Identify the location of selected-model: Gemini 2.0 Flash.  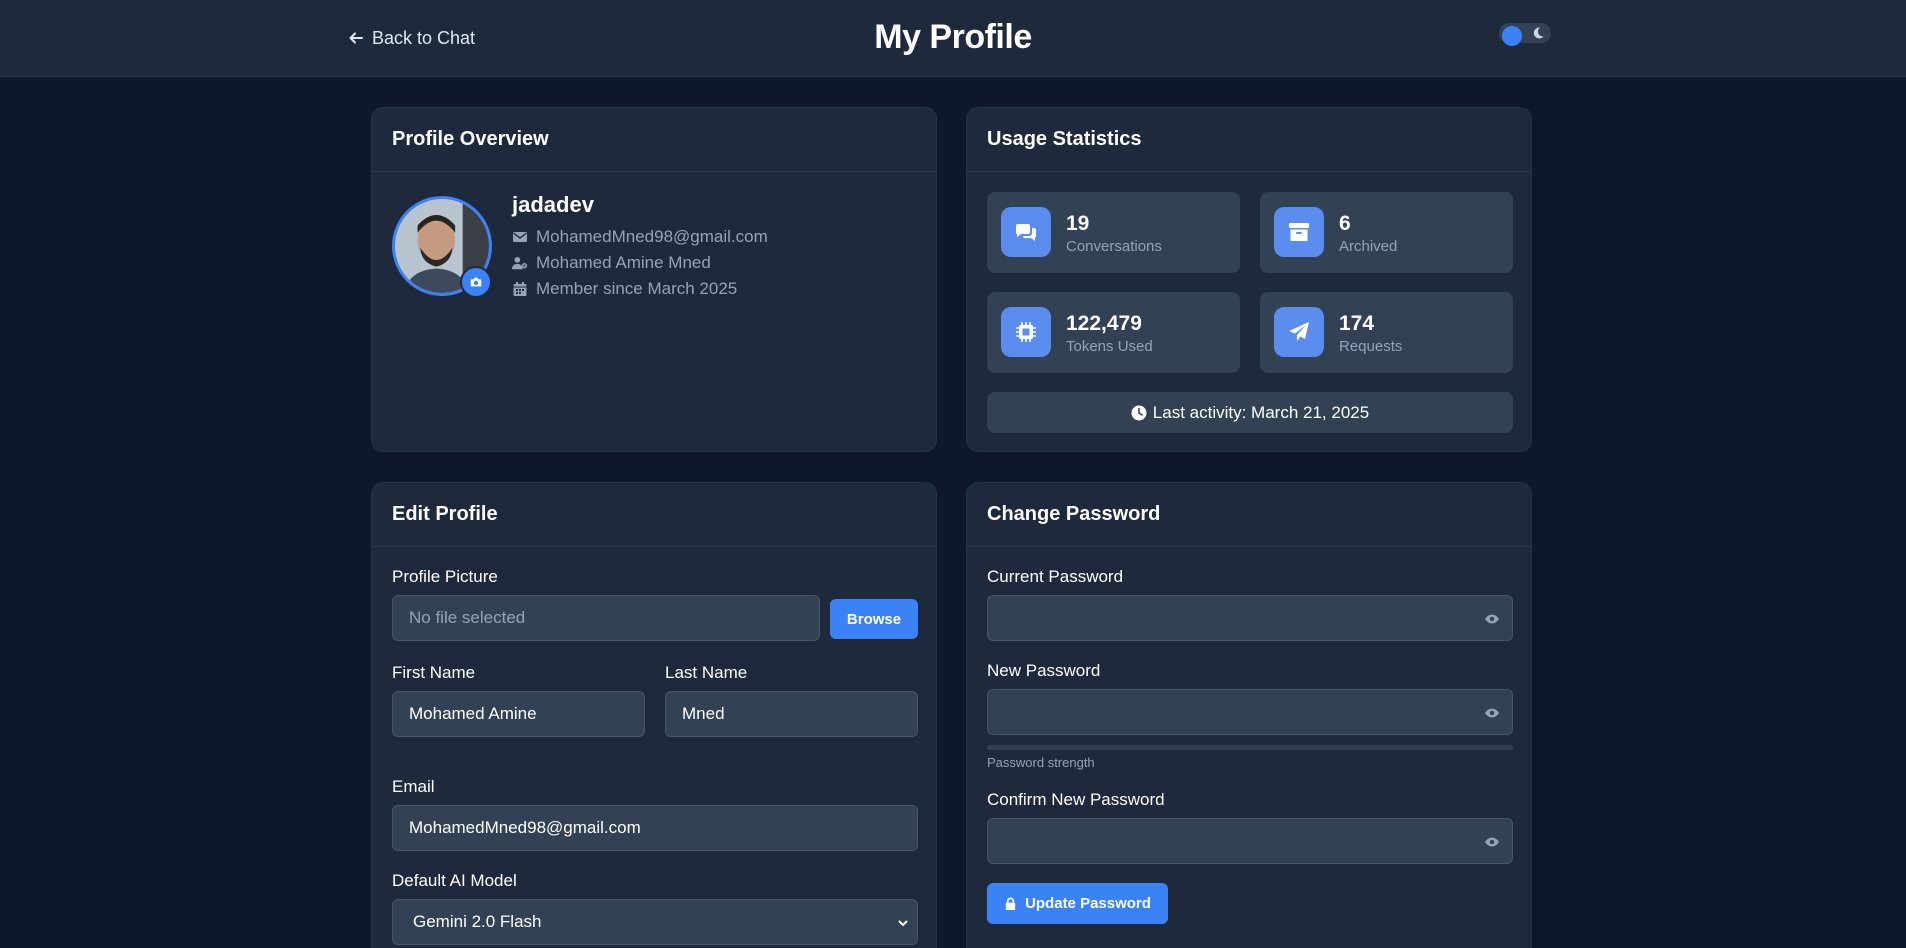
(477, 921).